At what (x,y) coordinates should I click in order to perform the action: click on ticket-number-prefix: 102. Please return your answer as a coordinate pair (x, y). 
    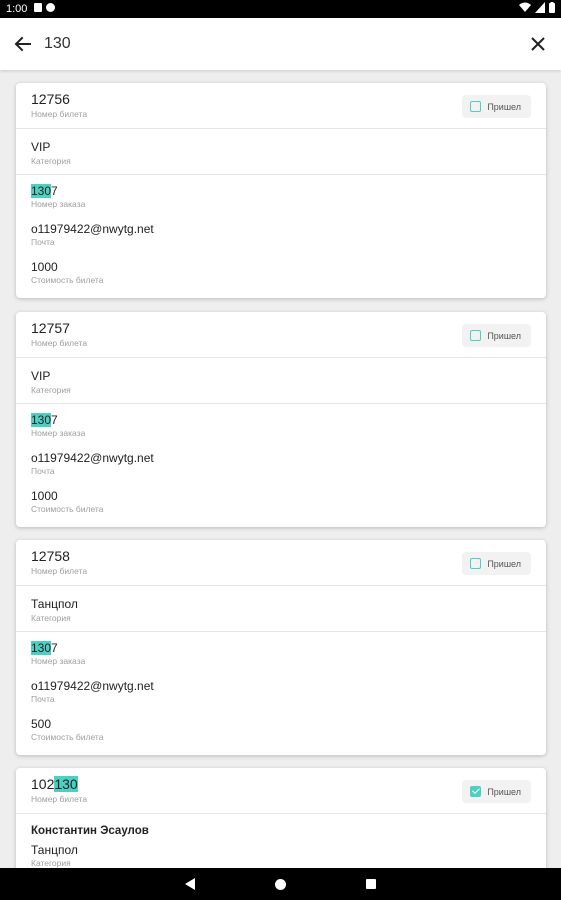
    Looking at the image, I should click on (43, 784).